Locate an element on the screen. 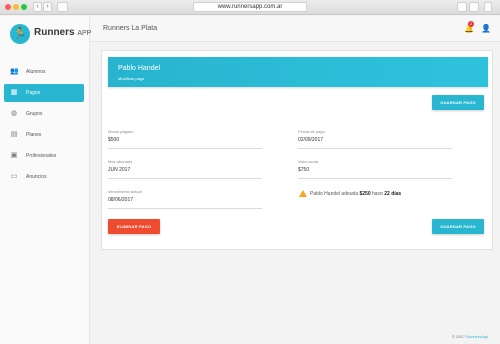  field-value: 08/06/2017 is located at coordinates (121, 200).